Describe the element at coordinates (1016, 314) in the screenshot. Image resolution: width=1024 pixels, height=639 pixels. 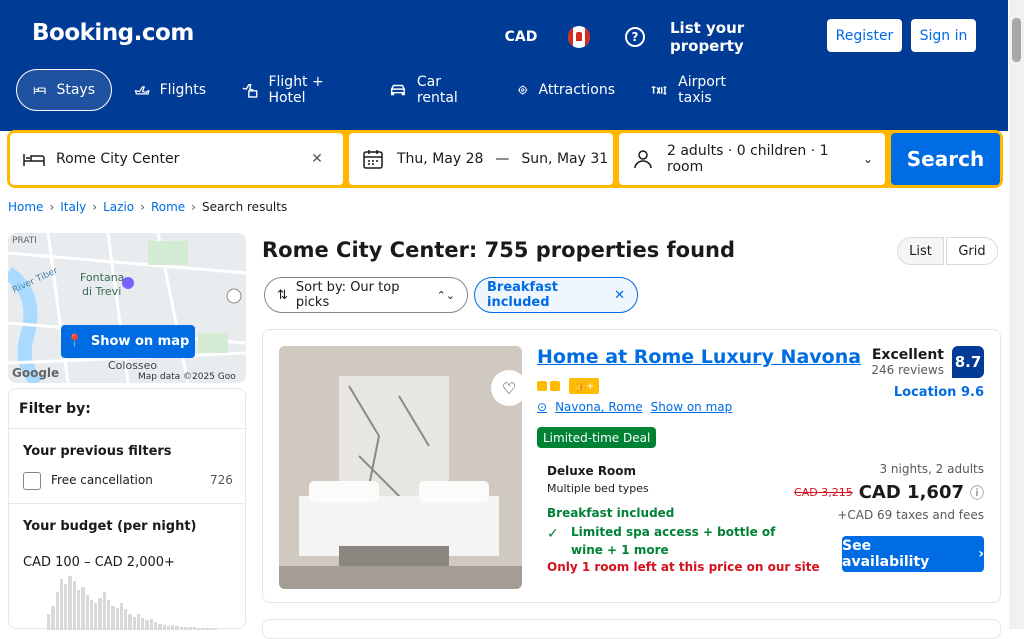
I see `scrollbar` at that location.